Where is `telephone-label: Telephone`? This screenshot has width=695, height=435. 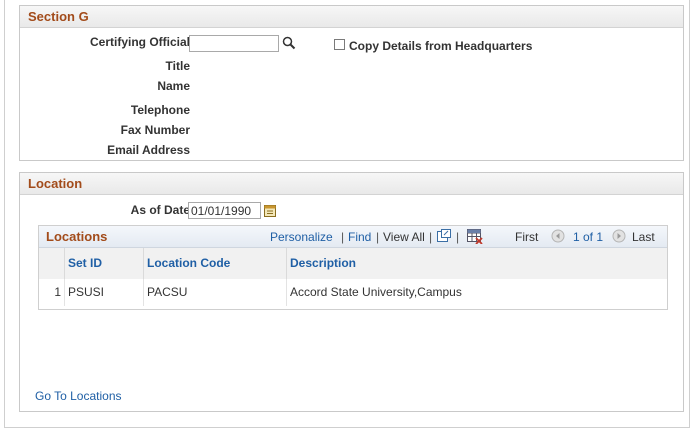
telephone-label: Telephone is located at coordinates (160, 110).